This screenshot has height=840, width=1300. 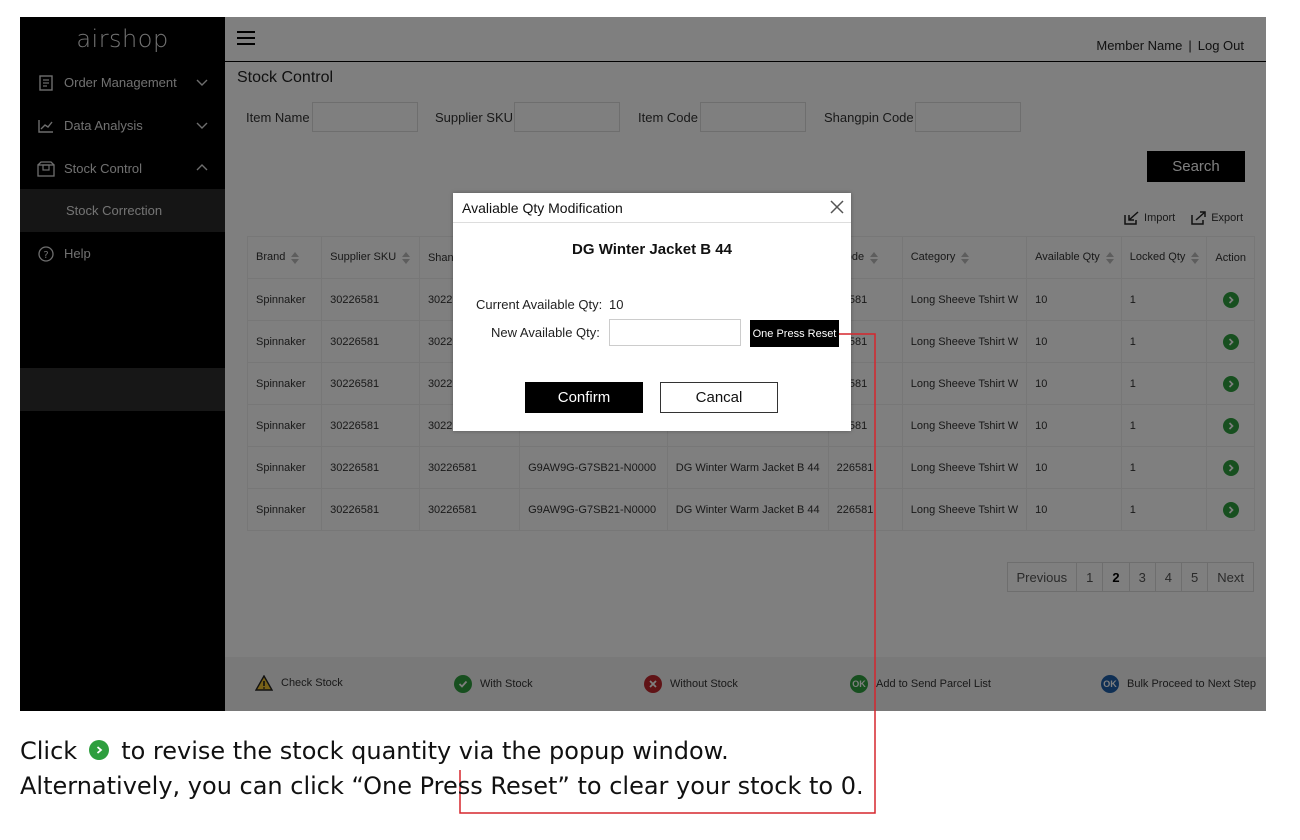 I want to click on current-qty-value: 10, so click(x=616, y=304).